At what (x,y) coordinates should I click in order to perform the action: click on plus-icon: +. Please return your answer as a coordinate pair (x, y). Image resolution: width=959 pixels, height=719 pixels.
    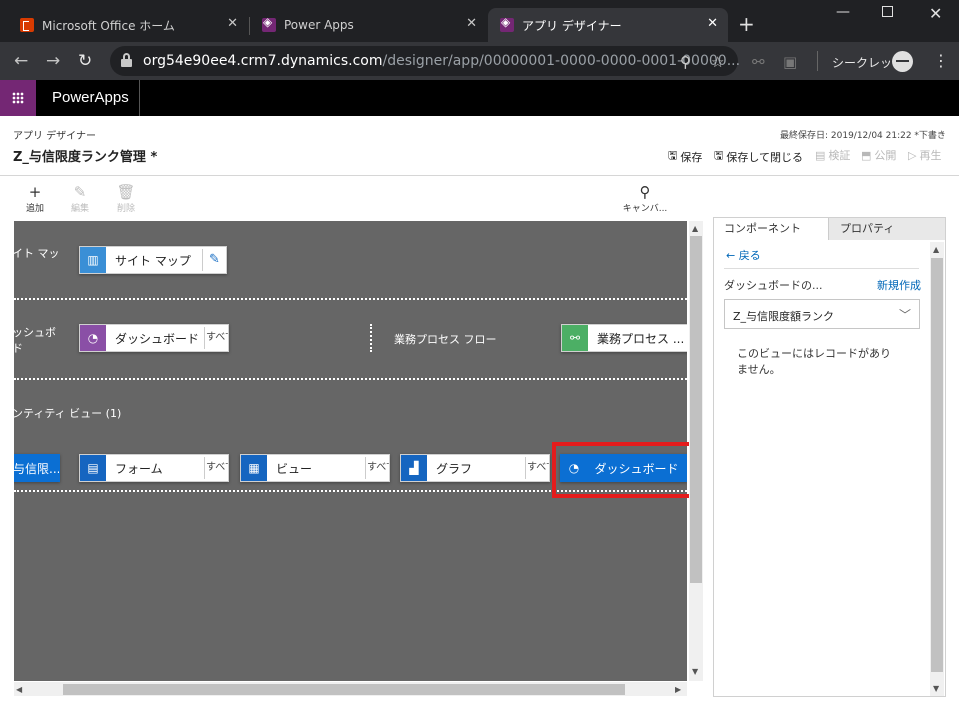
    Looking at the image, I should click on (35, 192).